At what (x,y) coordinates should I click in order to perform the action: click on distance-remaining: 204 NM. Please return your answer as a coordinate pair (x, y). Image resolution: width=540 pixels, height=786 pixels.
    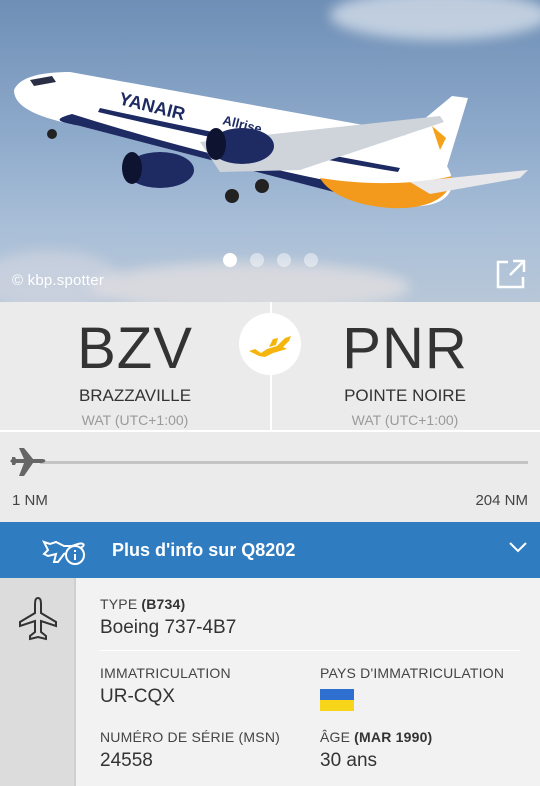
    Looking at the image, I should click on (501, 500).